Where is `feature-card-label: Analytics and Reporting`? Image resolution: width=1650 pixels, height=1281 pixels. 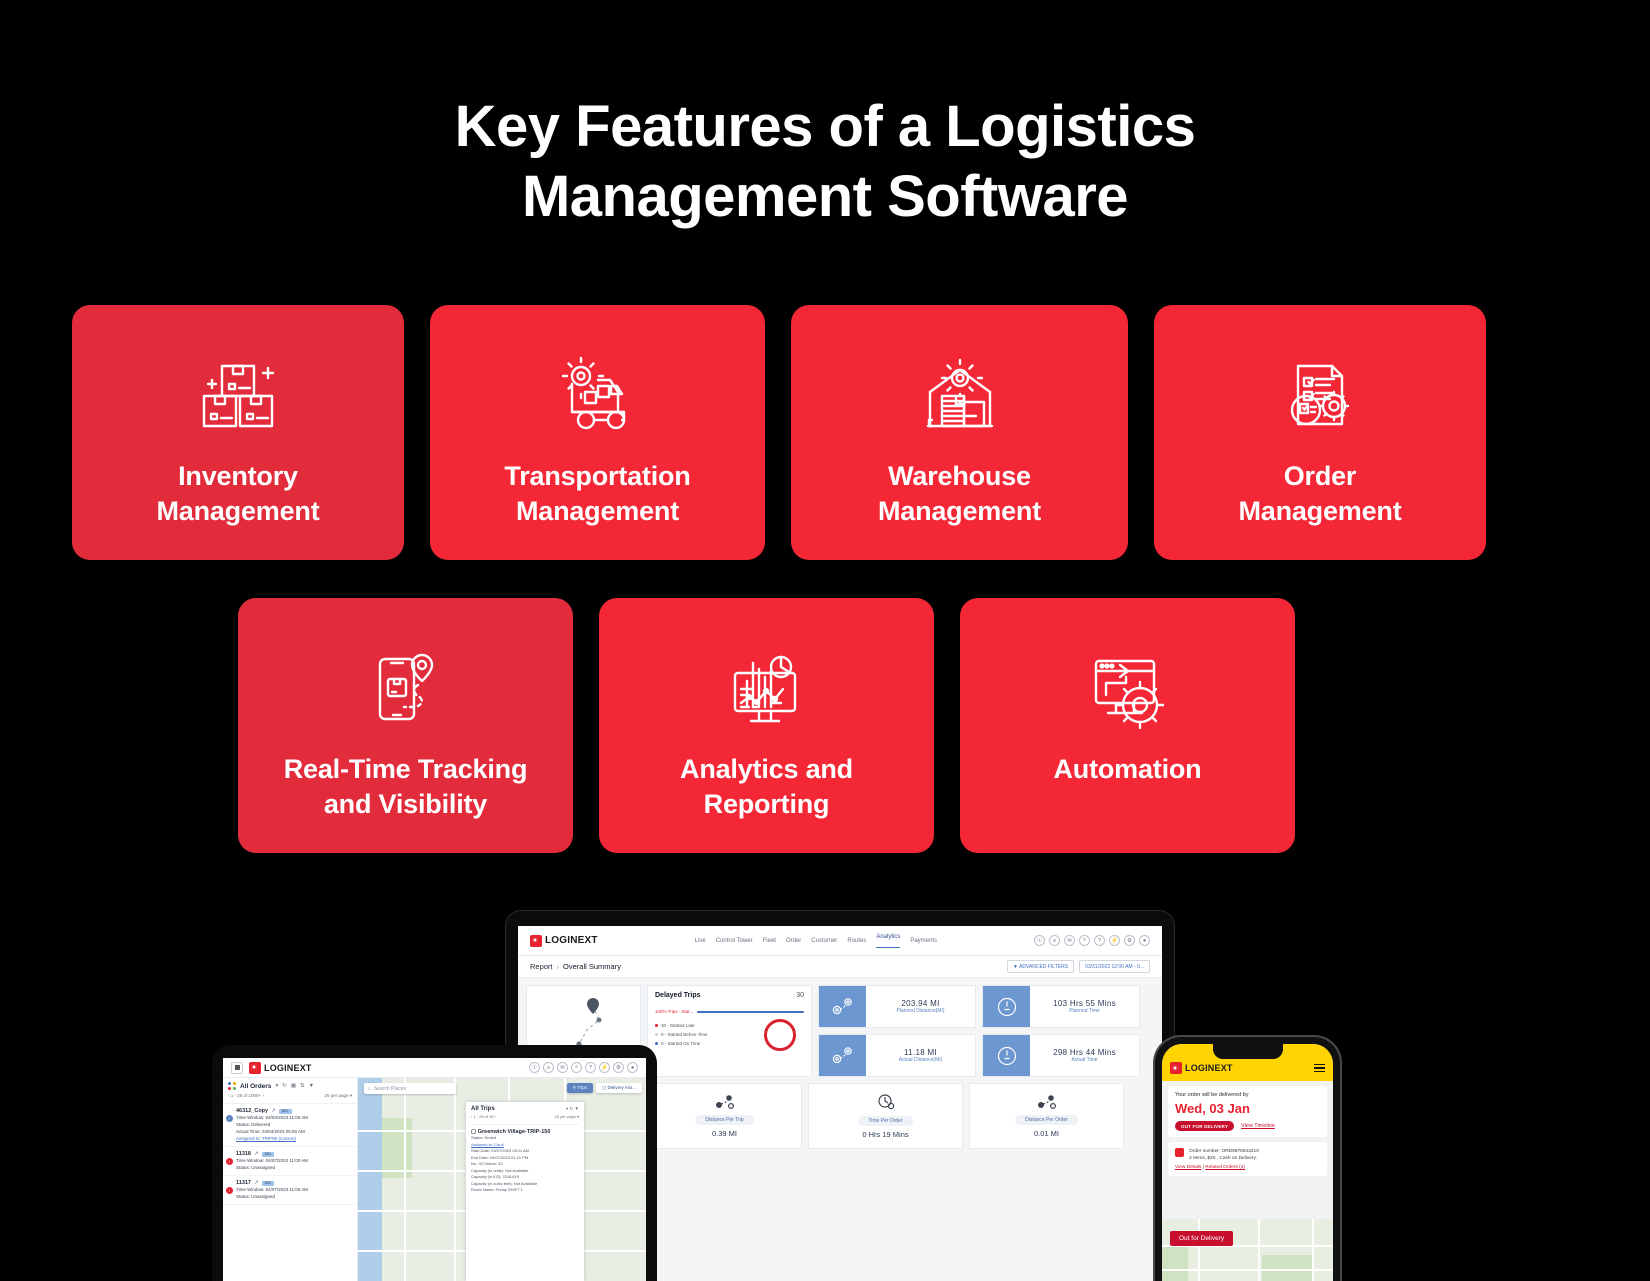 feature-card-label: Analytics and Reporting is located at coordinates (766, 787).